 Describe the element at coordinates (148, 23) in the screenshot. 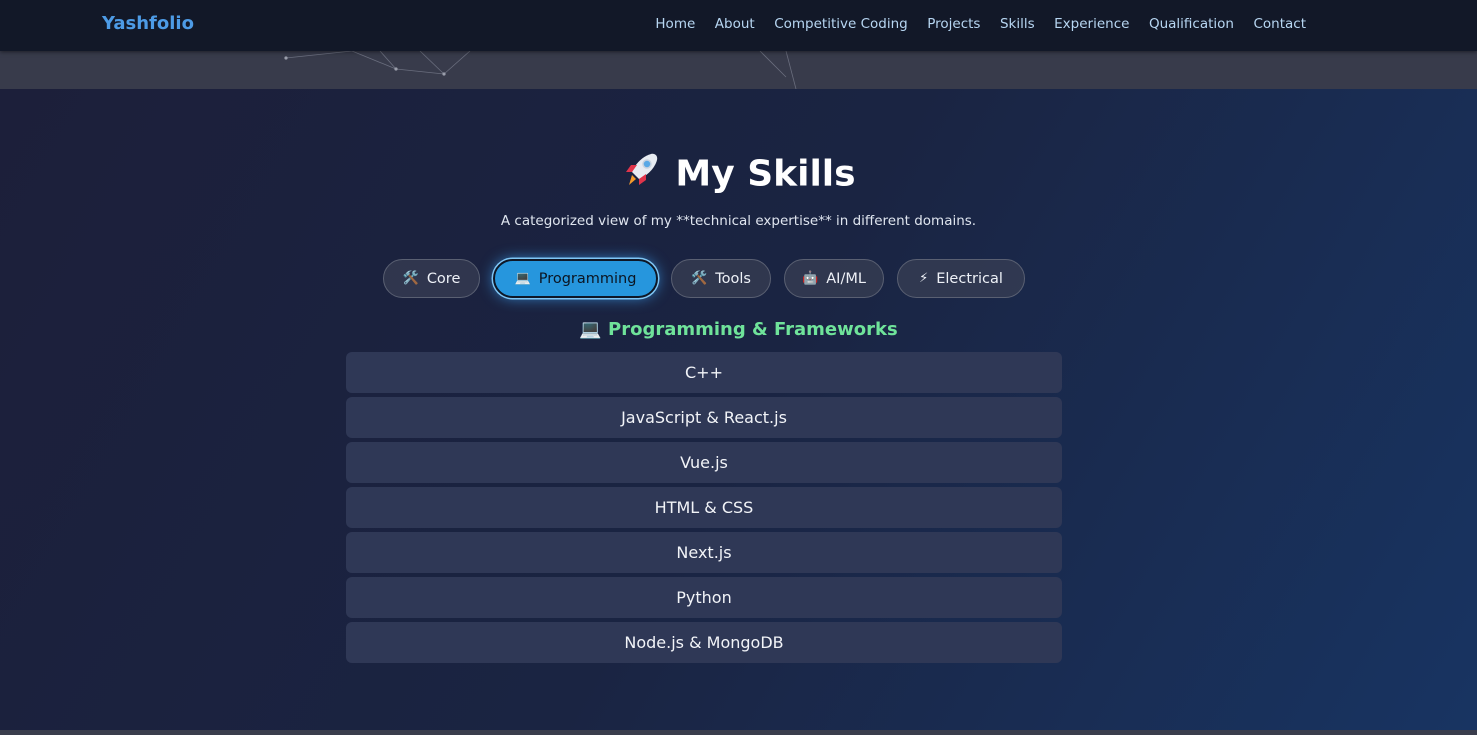

I see `brand-logo: Yashfolio` at that location.